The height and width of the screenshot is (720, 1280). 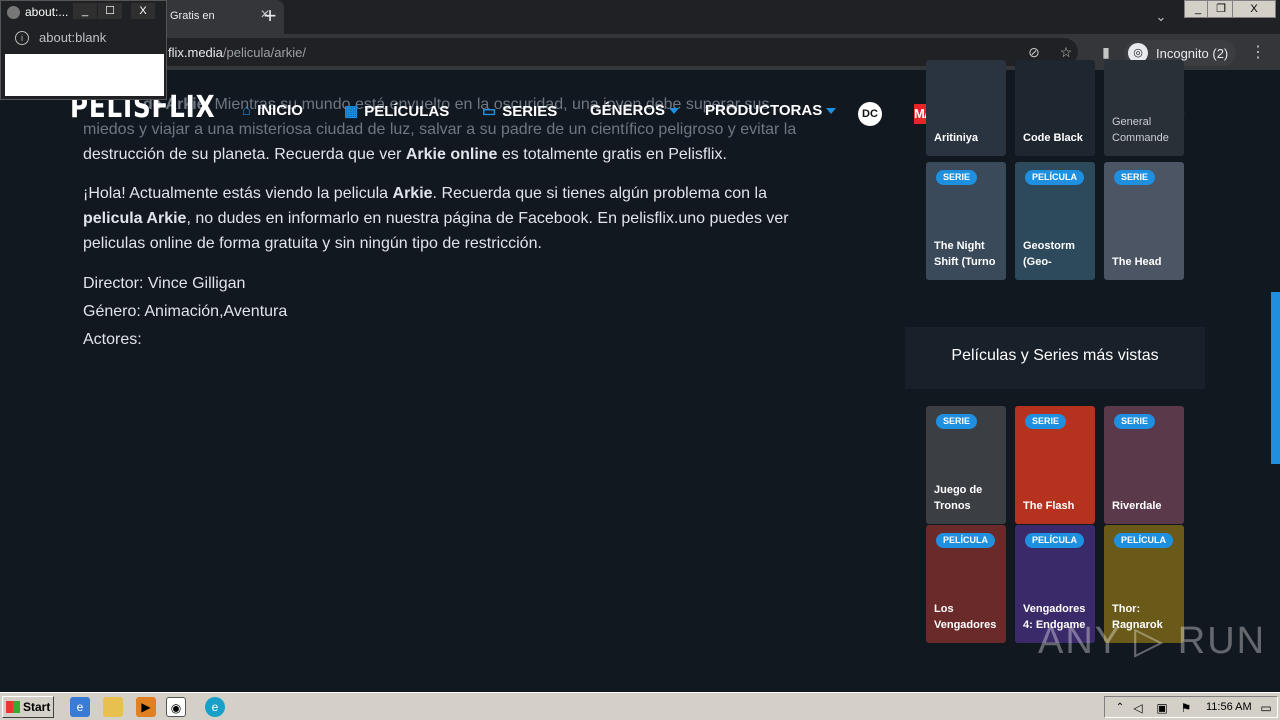 What do you see at coordinates (73, 37) in the screenshot?
I see `popup-address: about:blank` at bounding box center [73, 37].